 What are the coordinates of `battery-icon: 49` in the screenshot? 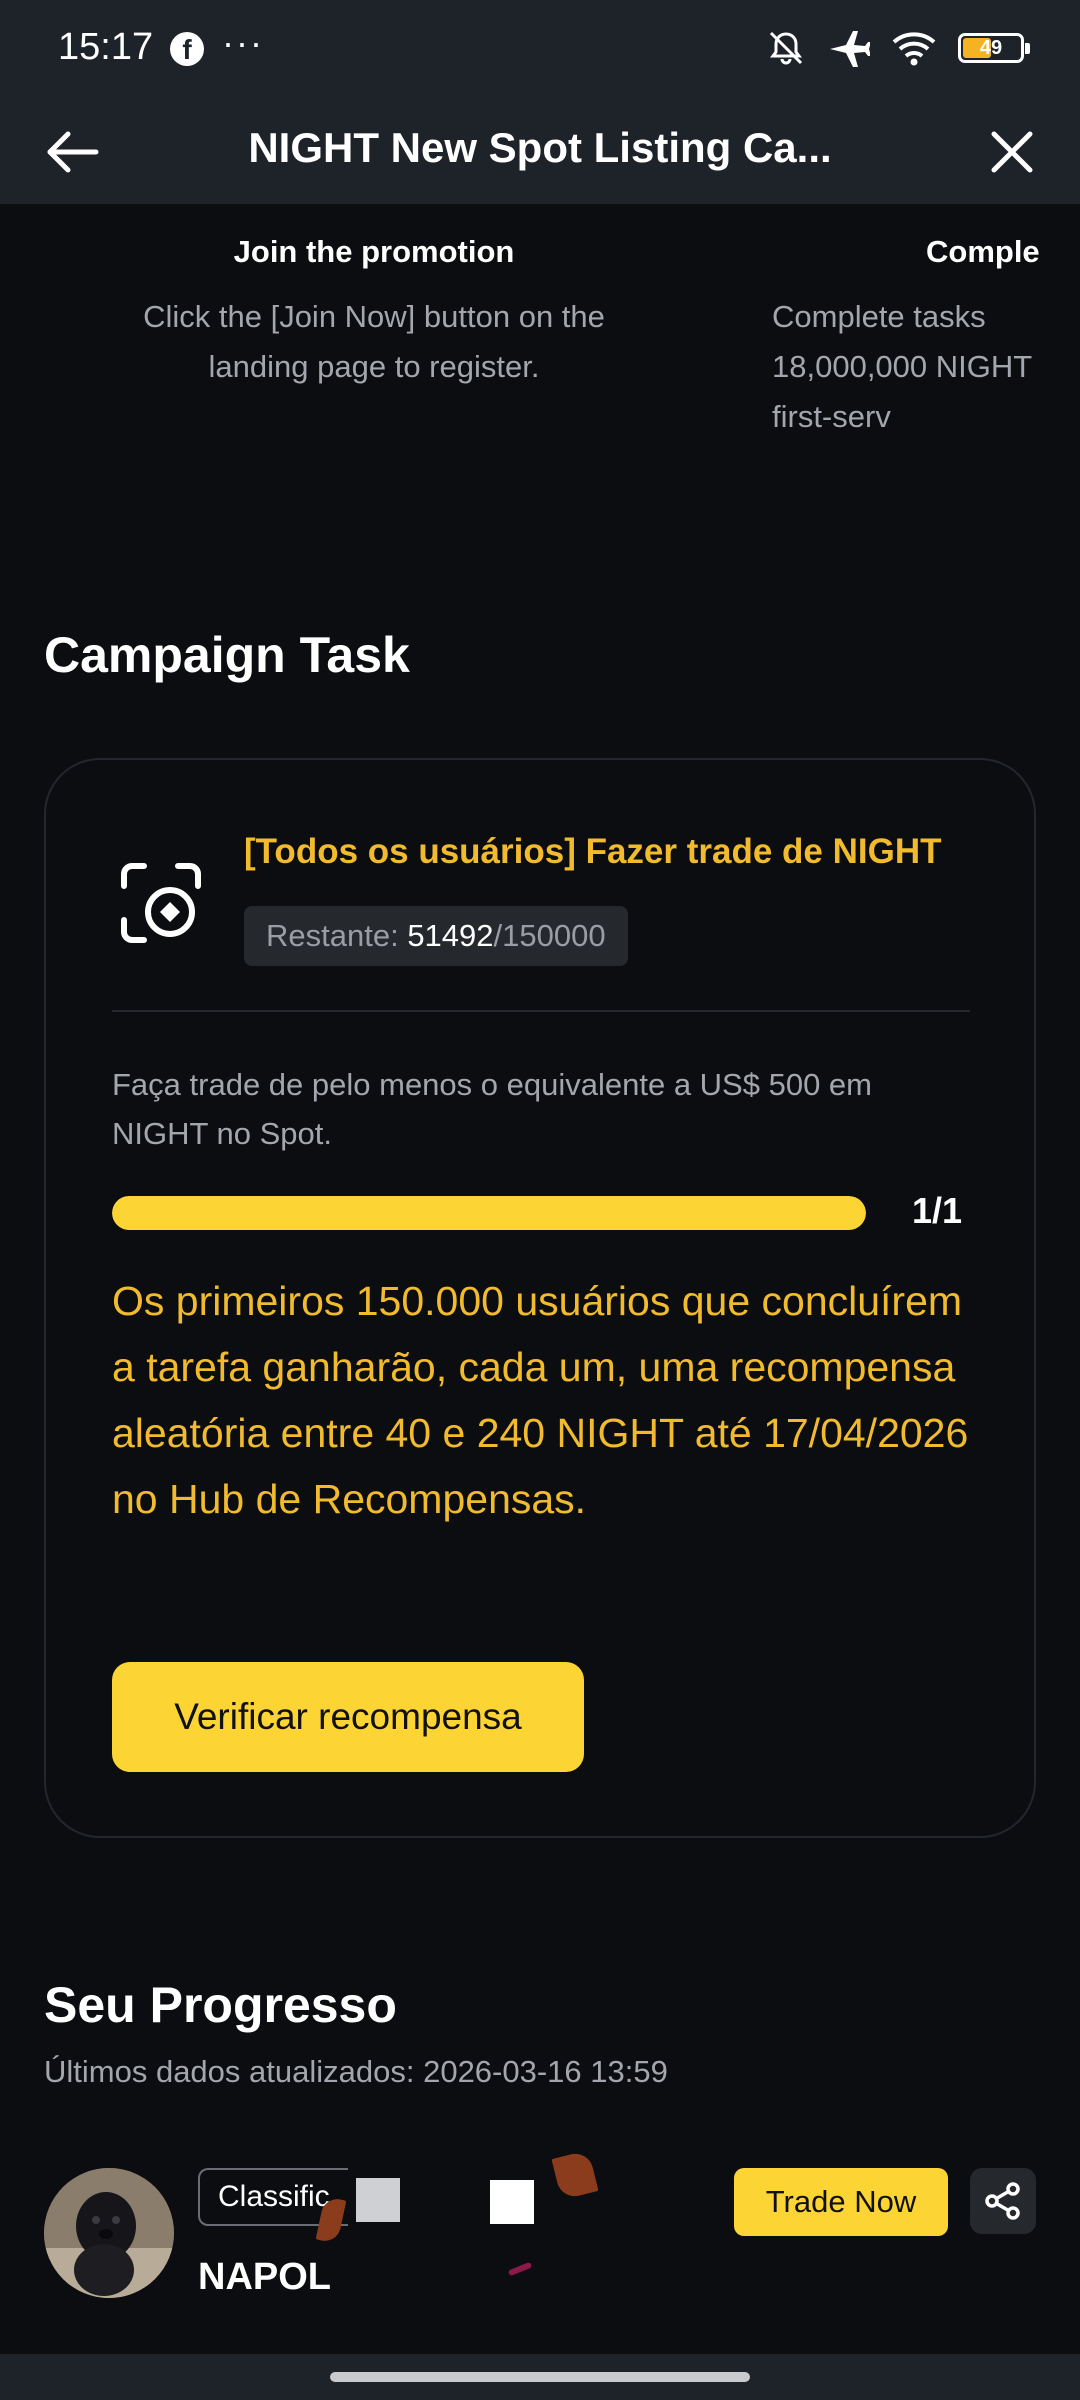 It's located at (994, 48).